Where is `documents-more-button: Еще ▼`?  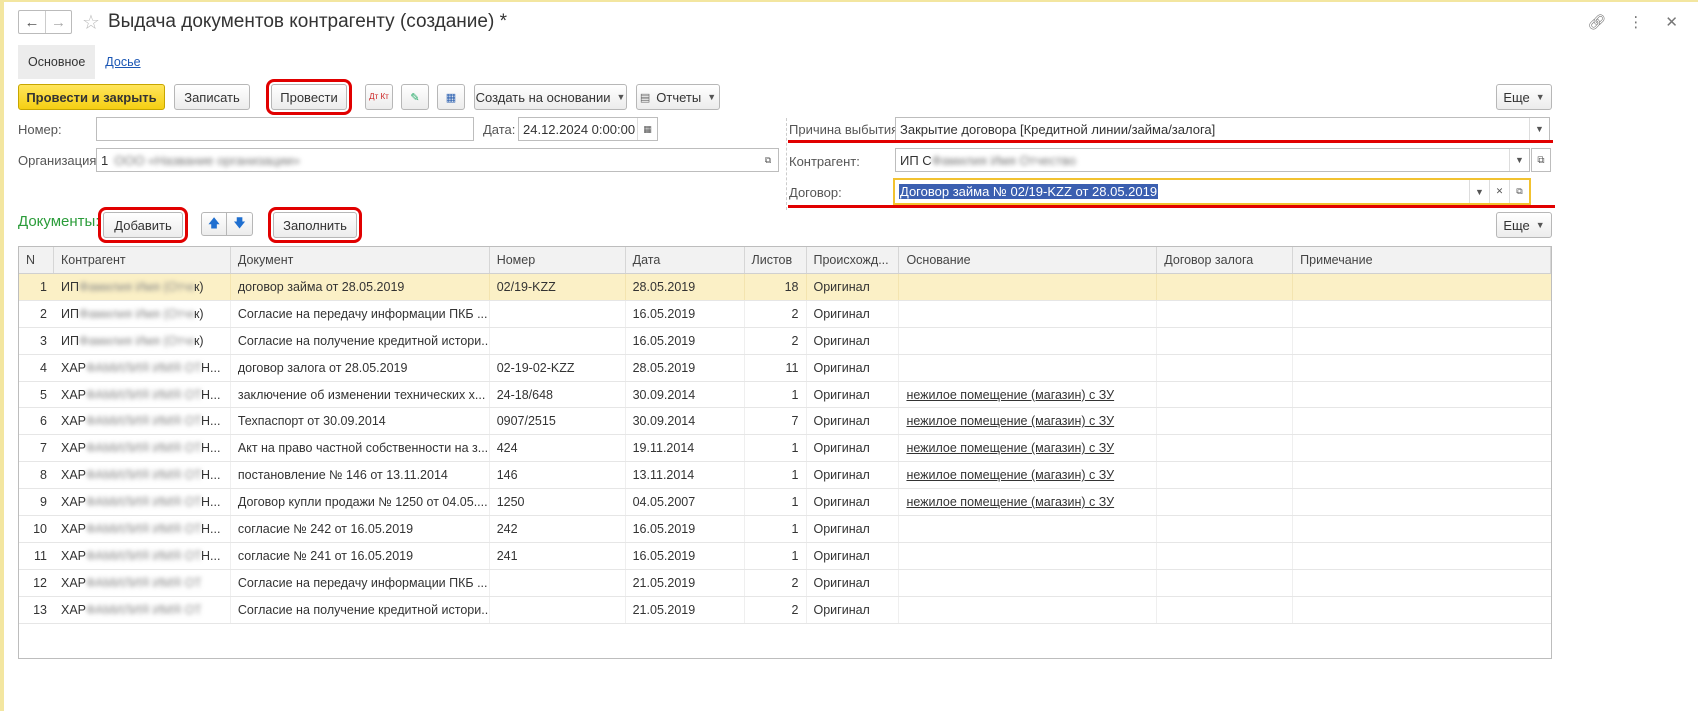 documents-more-button: Еще ▼ is located at coordinates (1524, 225).